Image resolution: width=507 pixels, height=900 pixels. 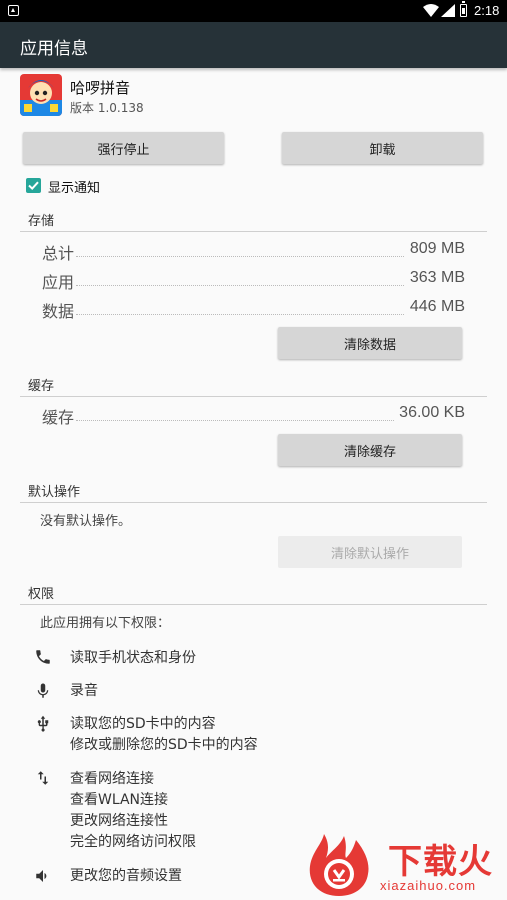 What do you see at coordinates (339, 865) in the screenshot?
I see `flame-logo-icon` at bounding box center [339, 865].